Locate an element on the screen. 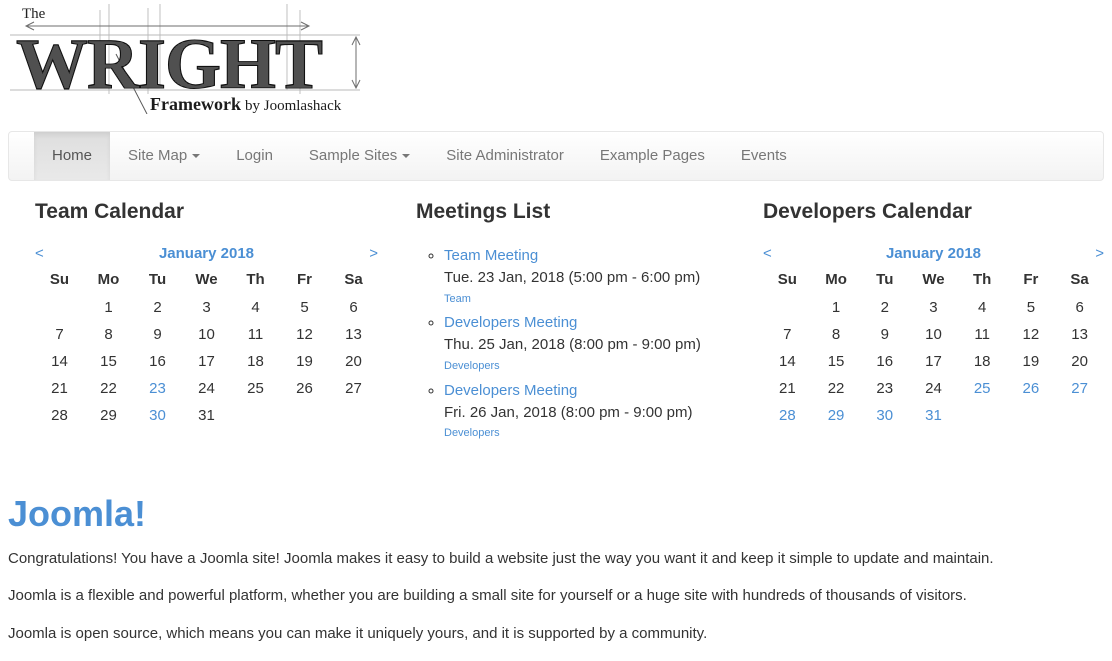 The height and width of the screenshot is (661, 1112). nav-item-example-pages: Example Pages is located at coordinates (652, 156).